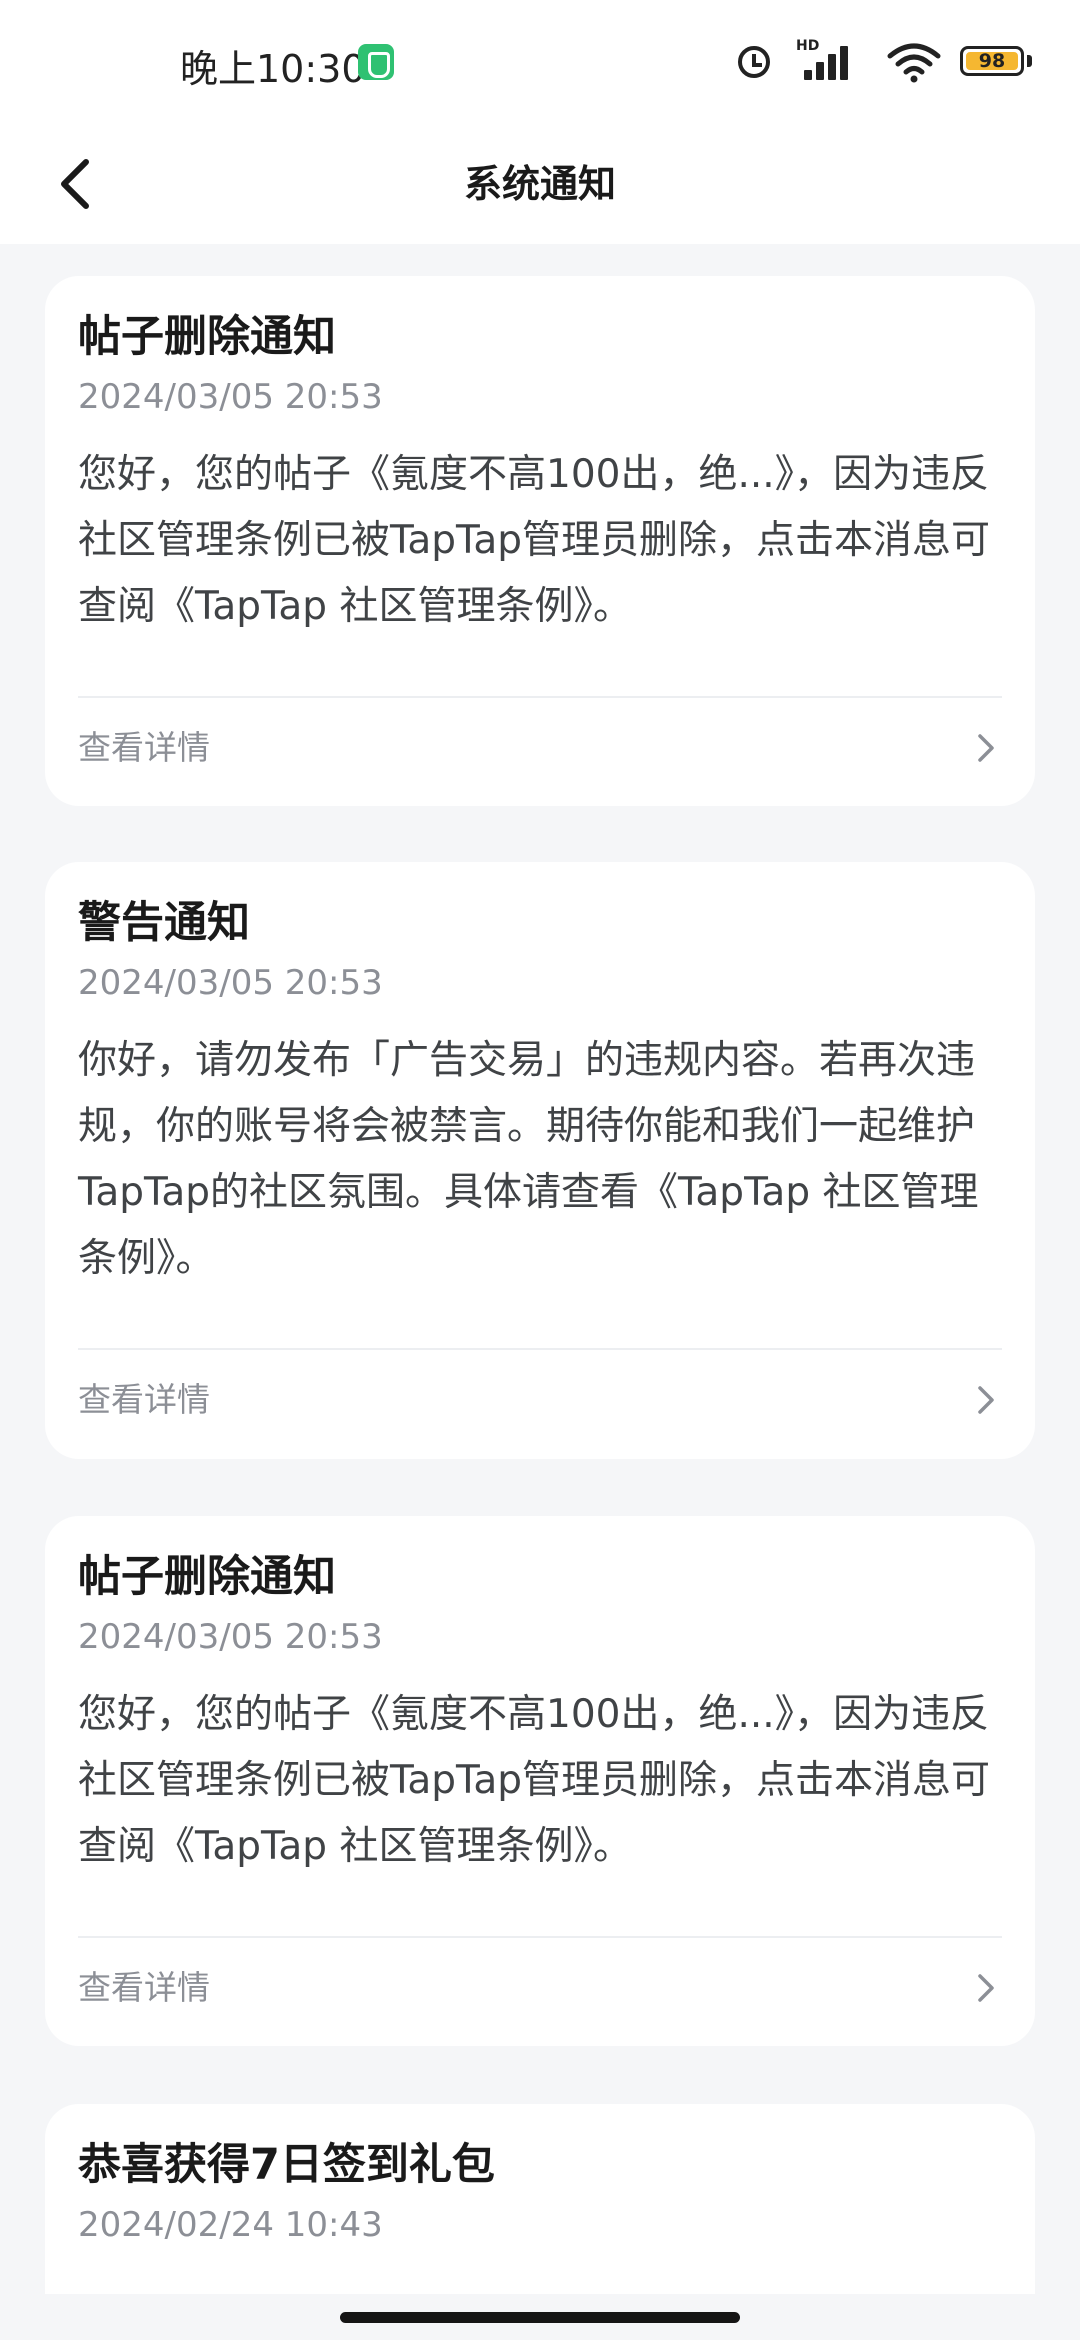 Image resolution: width=1080 pixels, height=2340 pixels. Describe the element at coordinates (376, 62) in the screenshot. I see `shield-icon` at that location.